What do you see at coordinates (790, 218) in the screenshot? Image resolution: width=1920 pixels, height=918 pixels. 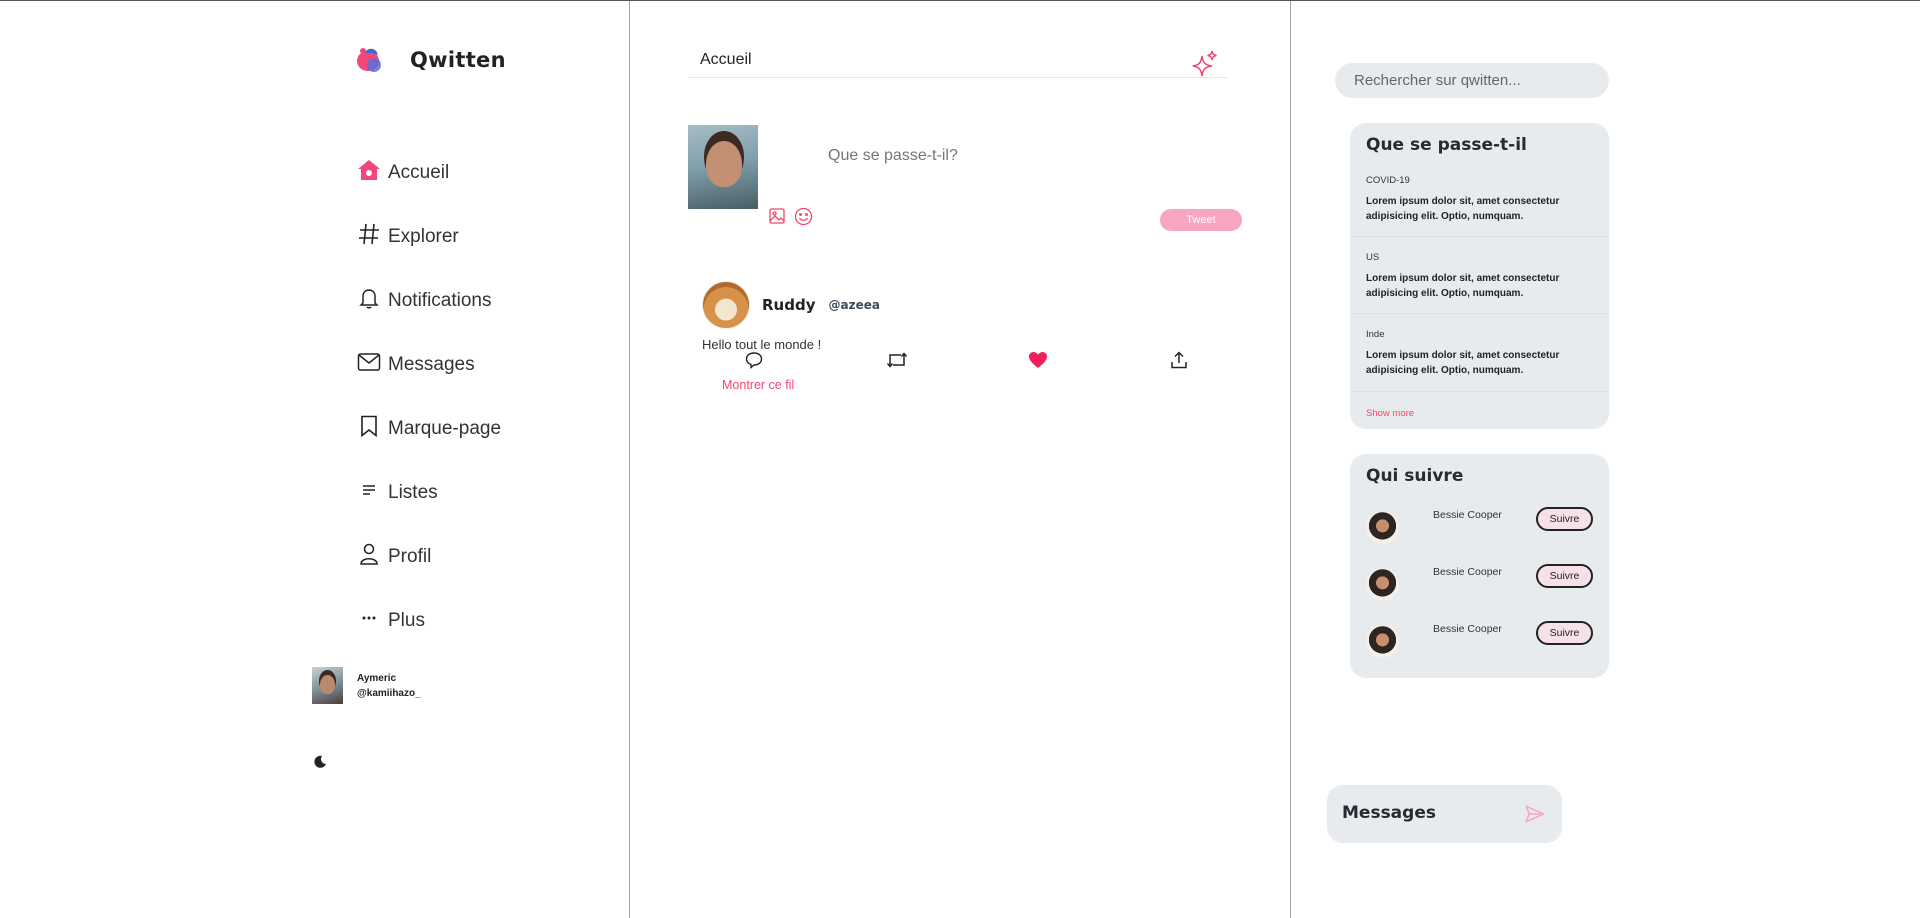 I see `compose-tools` at bounding box center [790, 218].